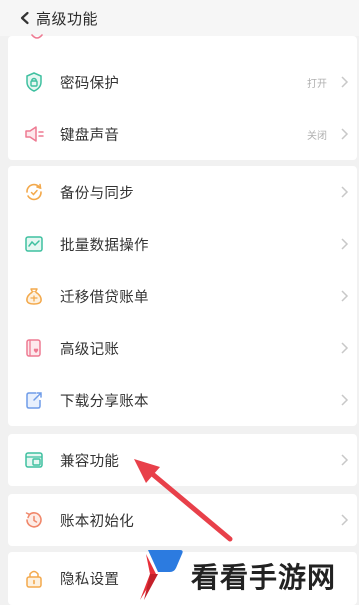  What do you see at coordinates (90, 83) in the screenshot?
I see `password-protection-label: 密码保护` at bounding box center [90, 83].